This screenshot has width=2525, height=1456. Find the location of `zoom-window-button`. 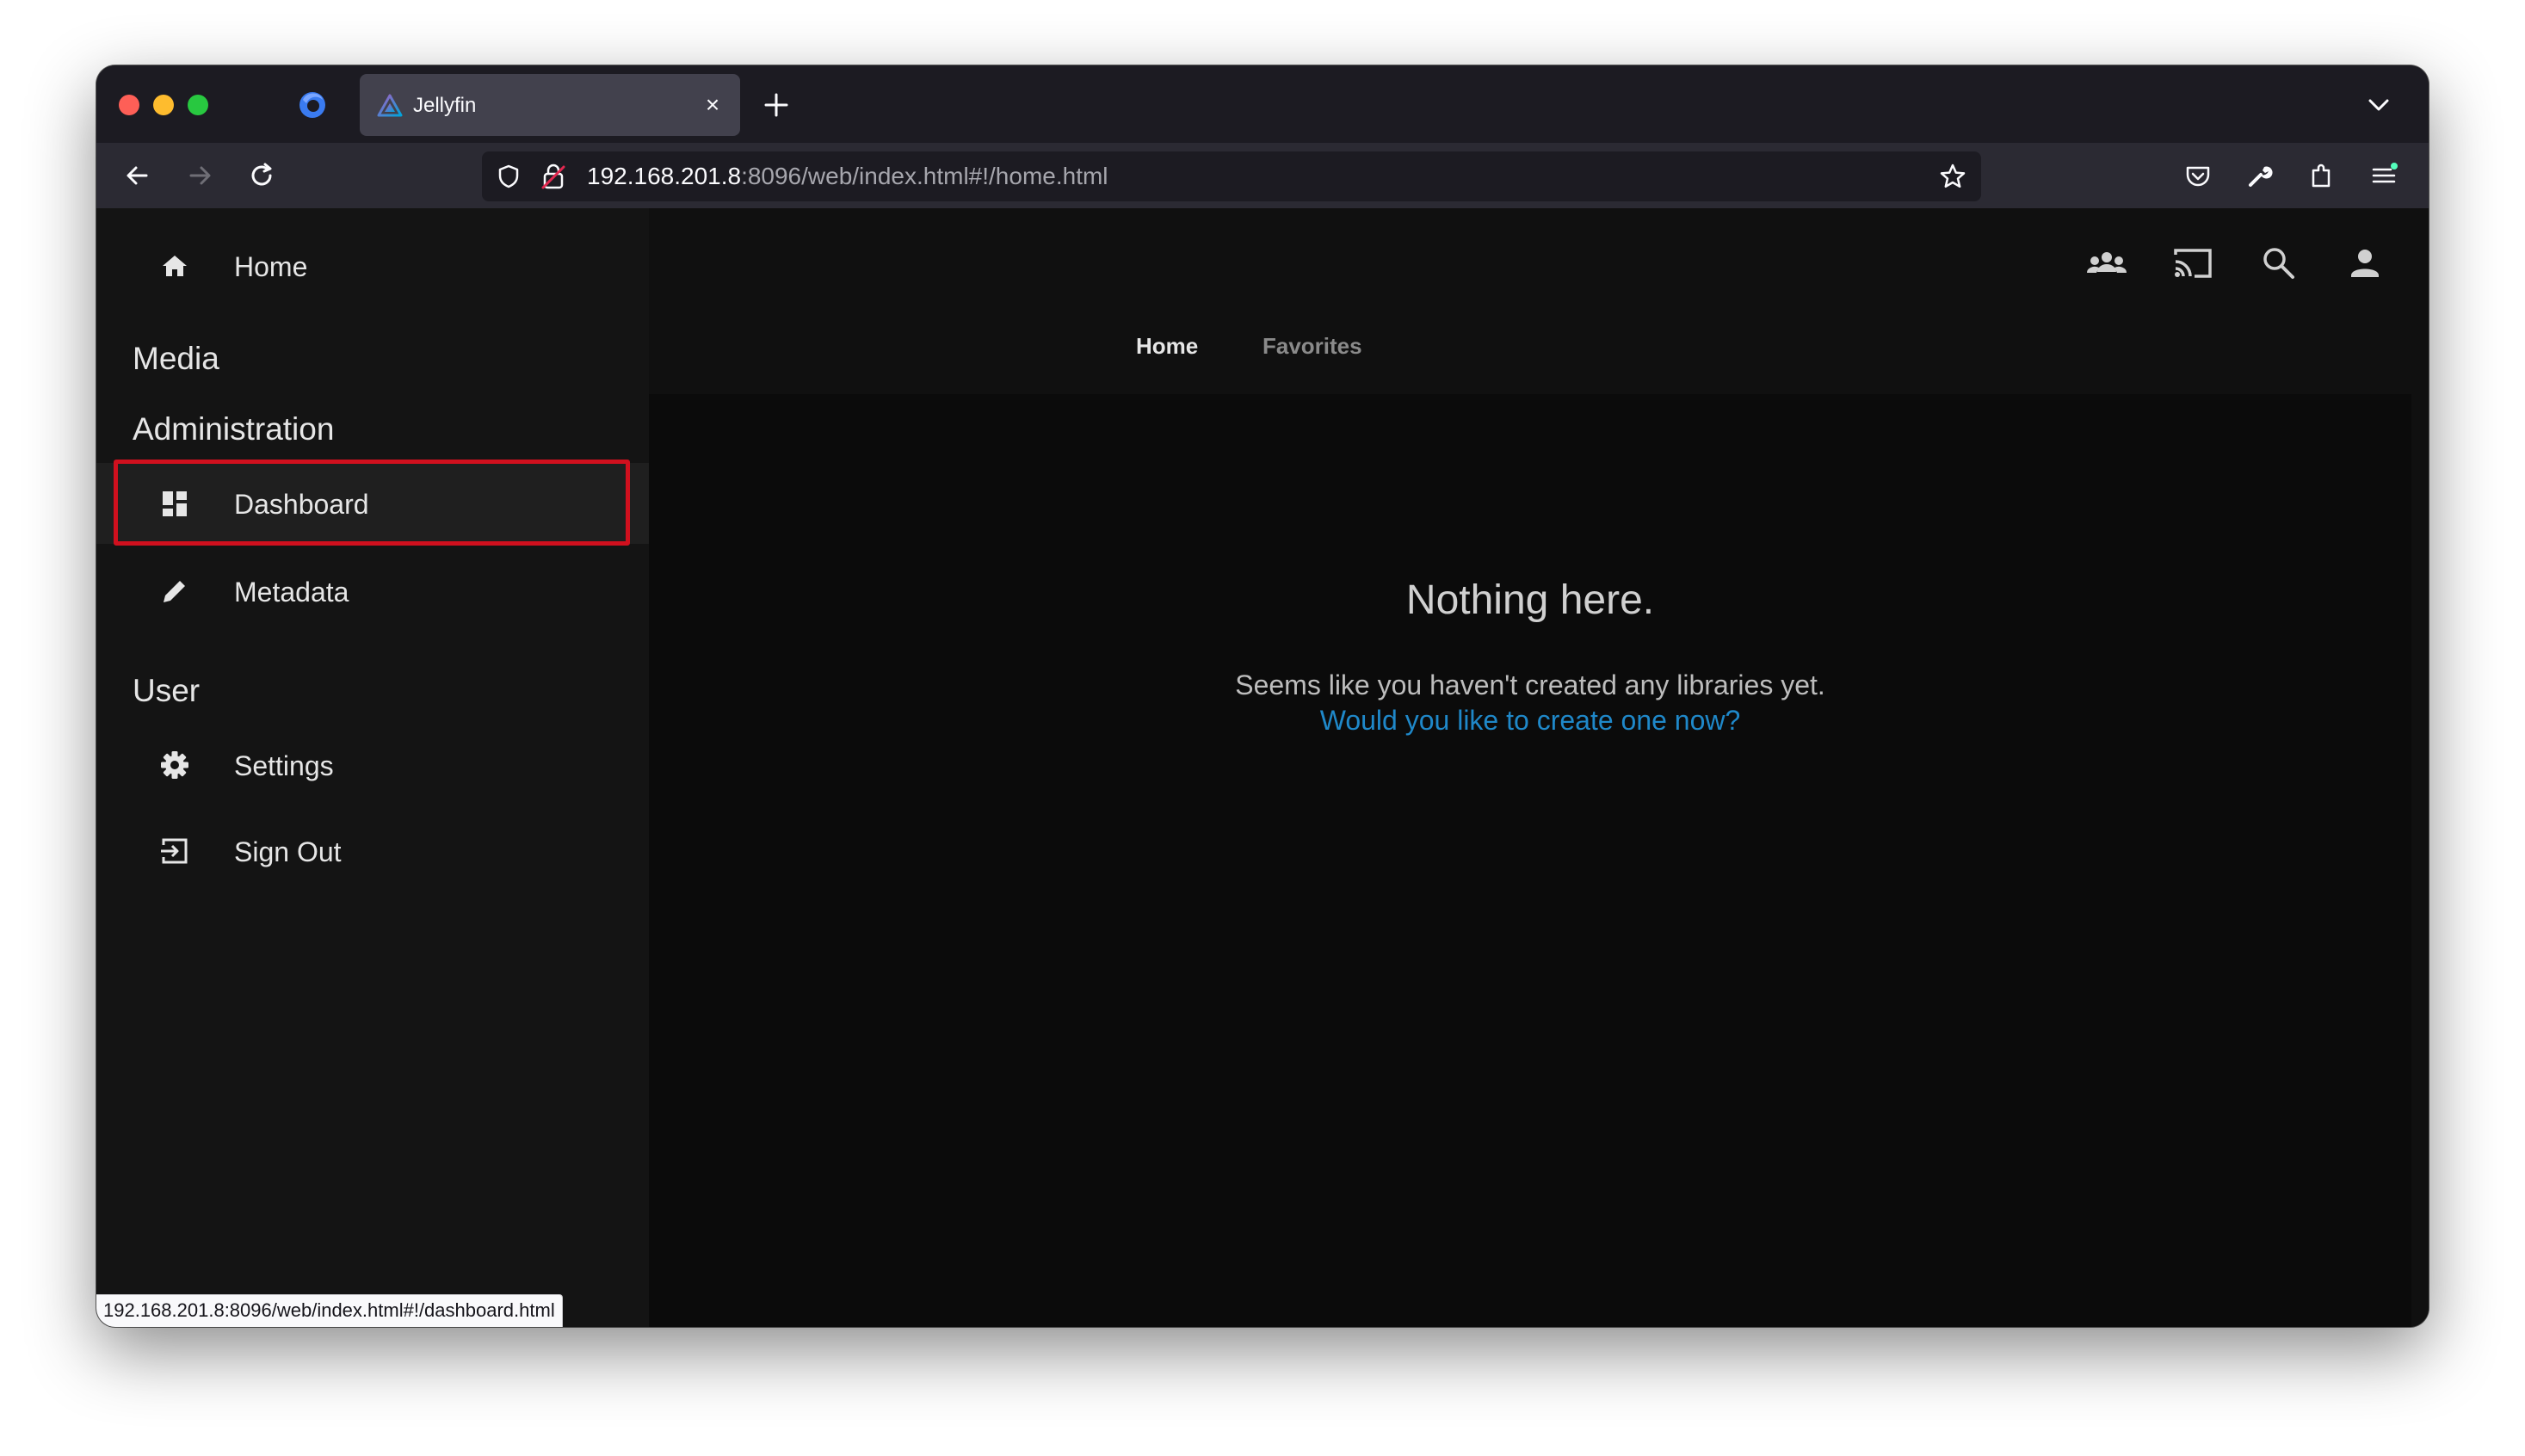

zoom-window-button is located at coordinates (198, 105).